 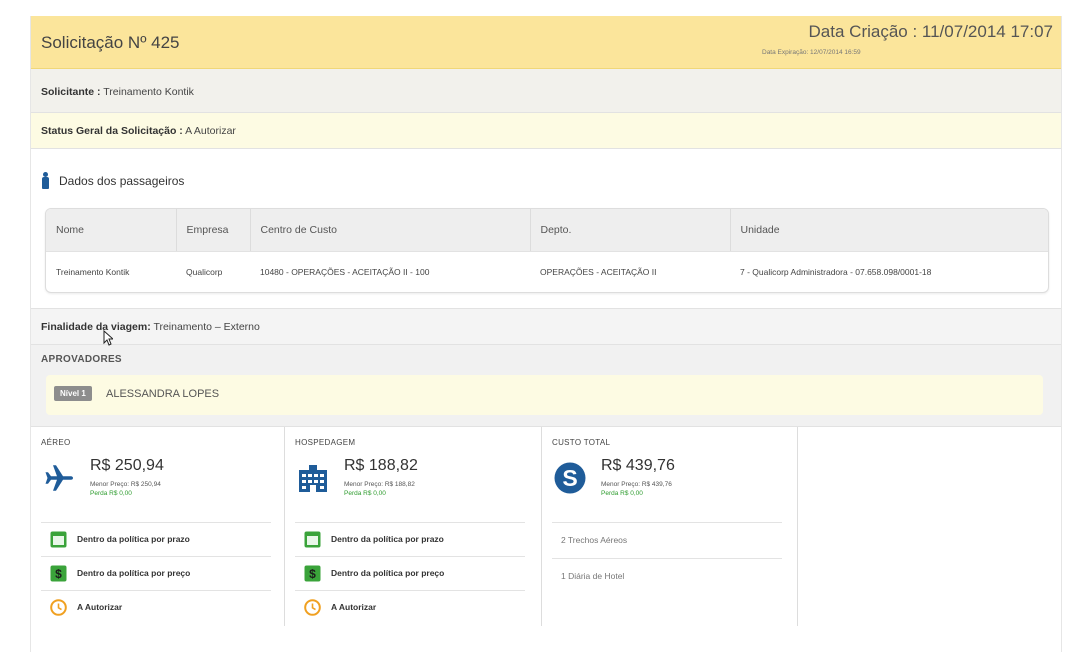 What do you see at coordinates (125, 484) in the screenshot?
I see `air-lowest-price: Menor Preço: R$ 250,94` at bounding box center [125, 484].